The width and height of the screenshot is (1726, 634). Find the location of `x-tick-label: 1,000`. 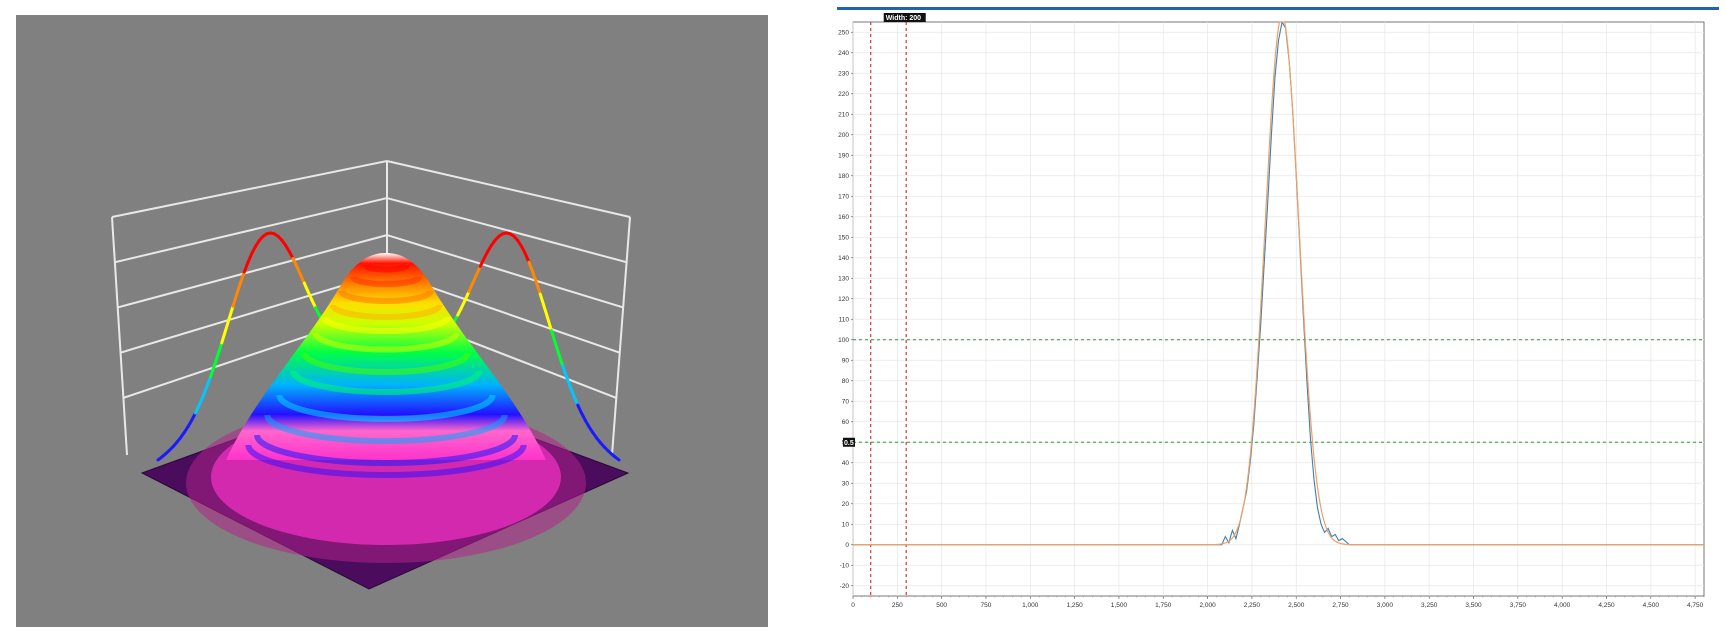

x-tick-label: 1,000 is located at coordinates (1030, 605).